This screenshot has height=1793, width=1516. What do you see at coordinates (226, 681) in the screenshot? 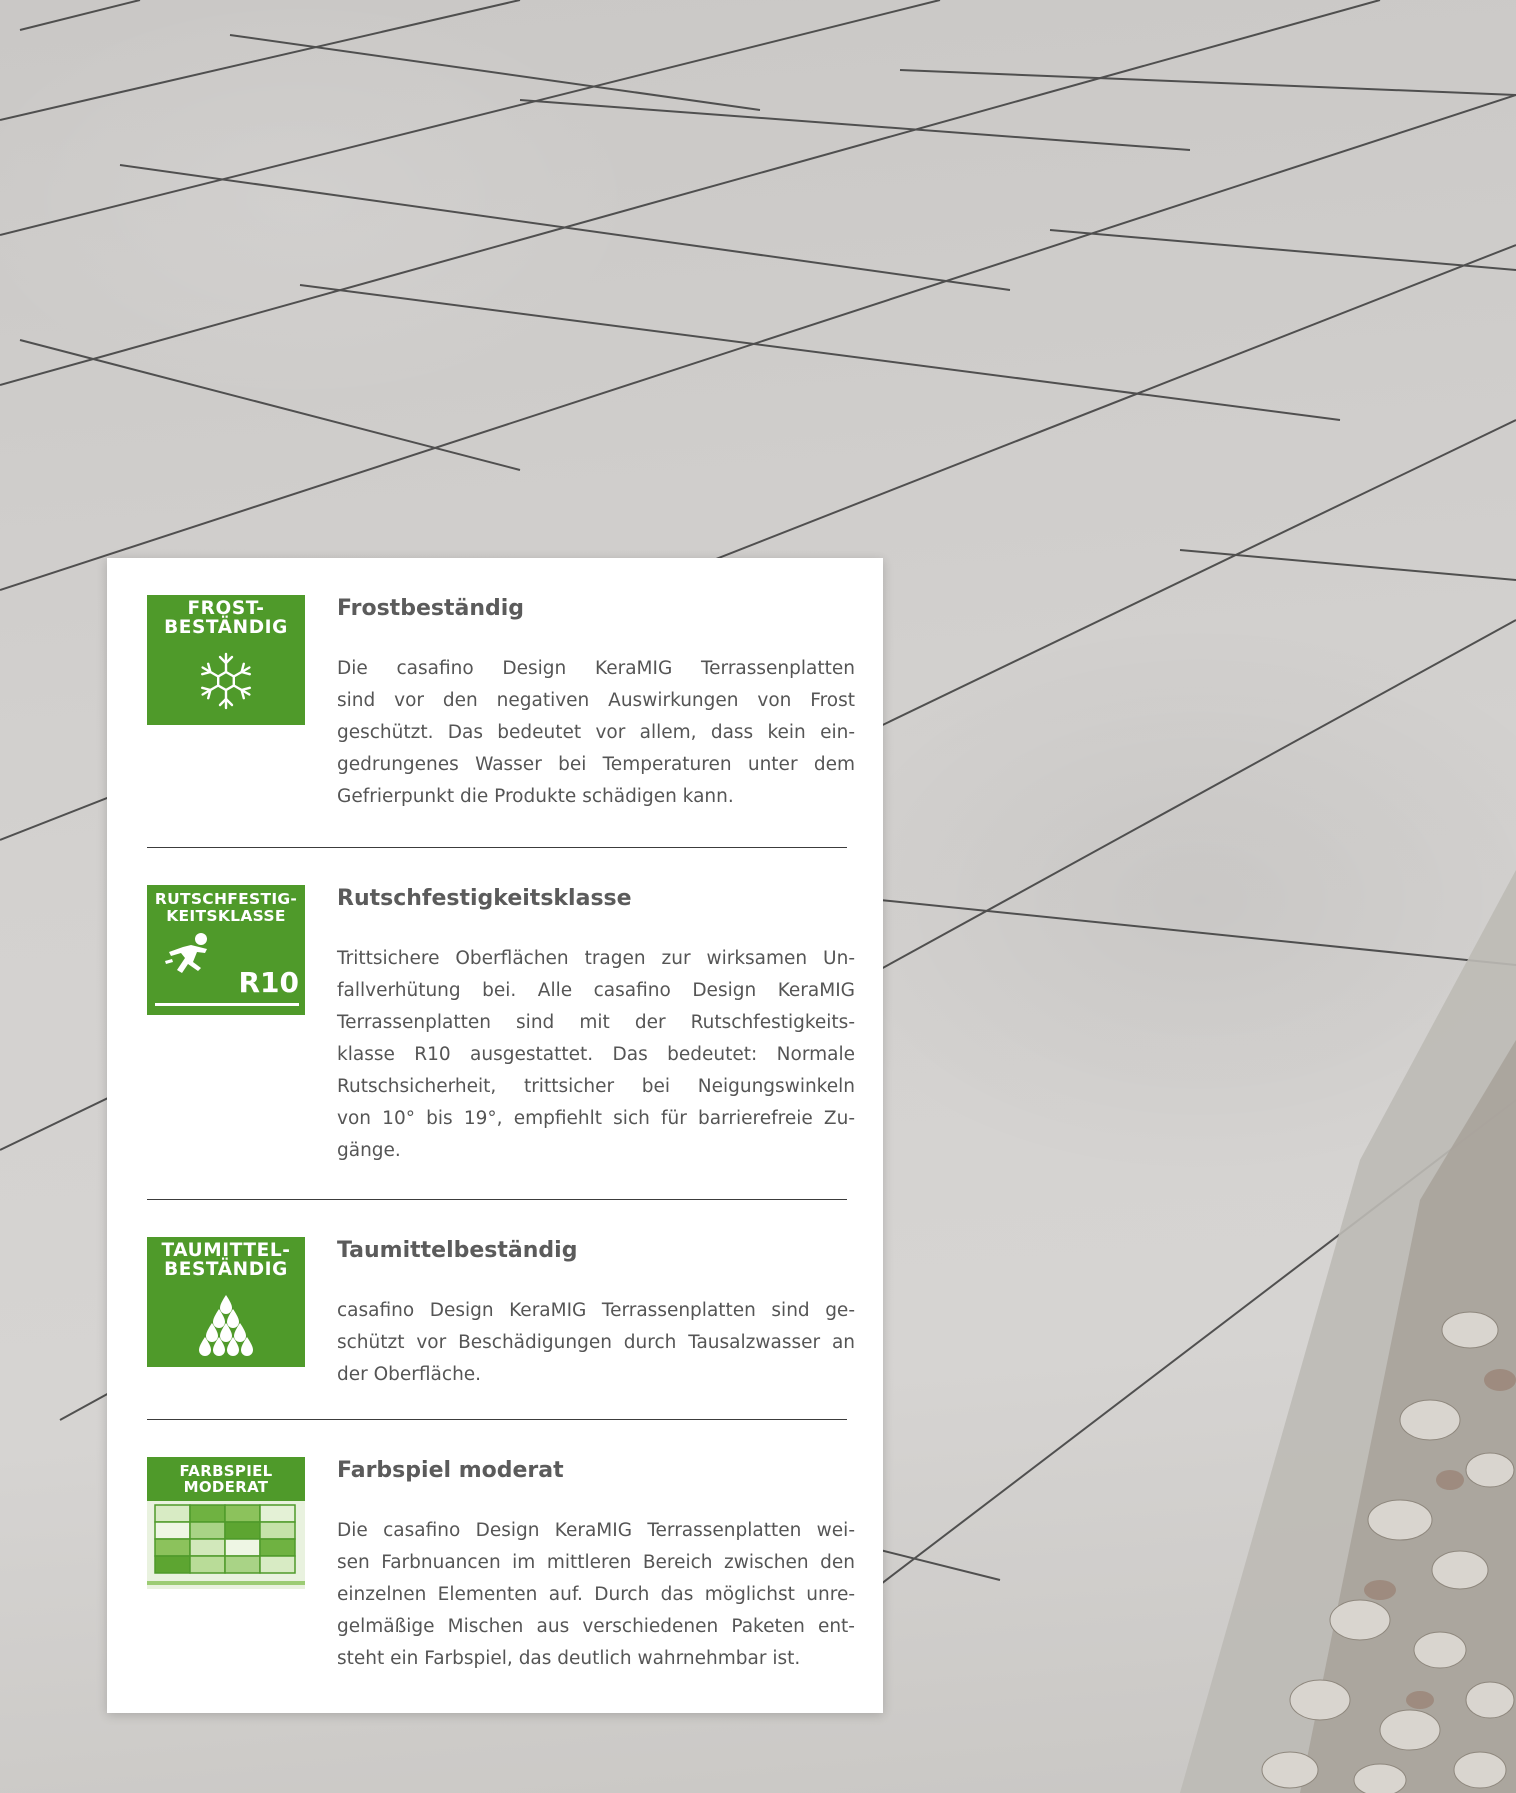
I see `snowflake-icon` at bounding box center [226, 681].